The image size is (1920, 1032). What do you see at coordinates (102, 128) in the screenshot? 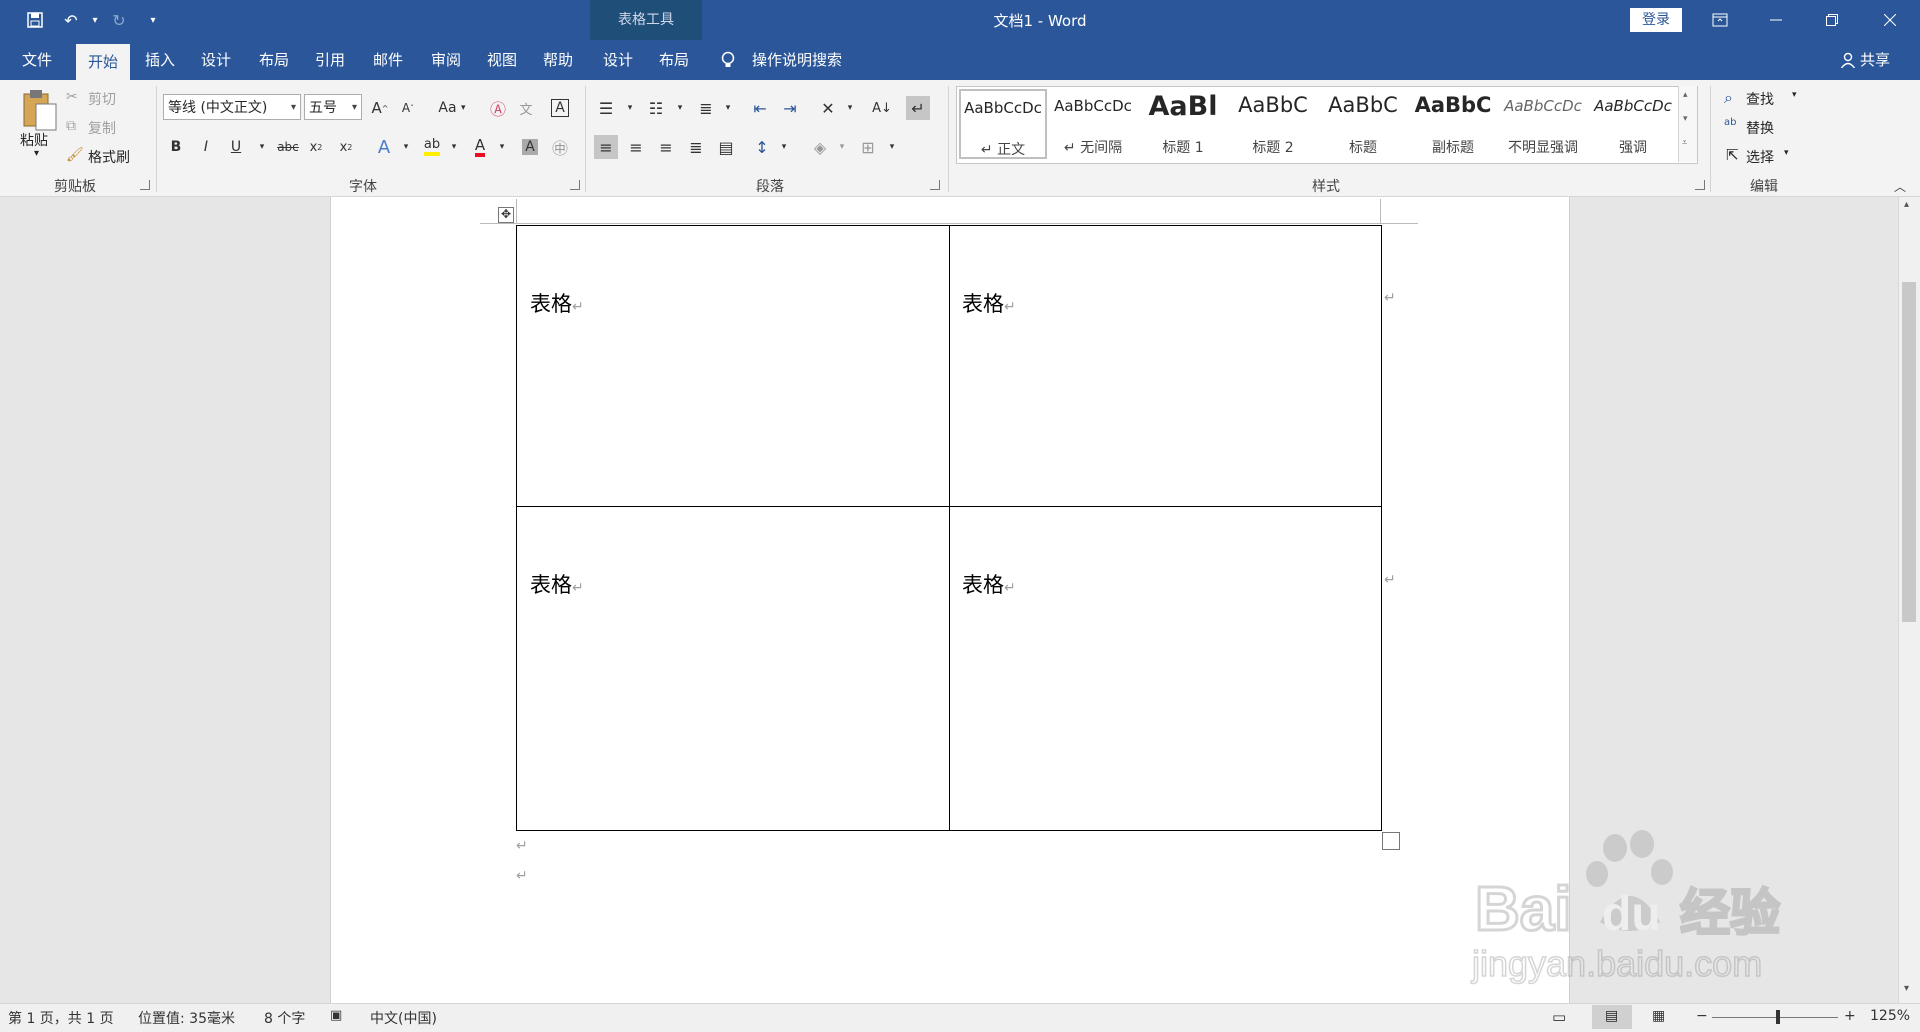
I see `copy-button: 复制` at bounding box center [102, 128].